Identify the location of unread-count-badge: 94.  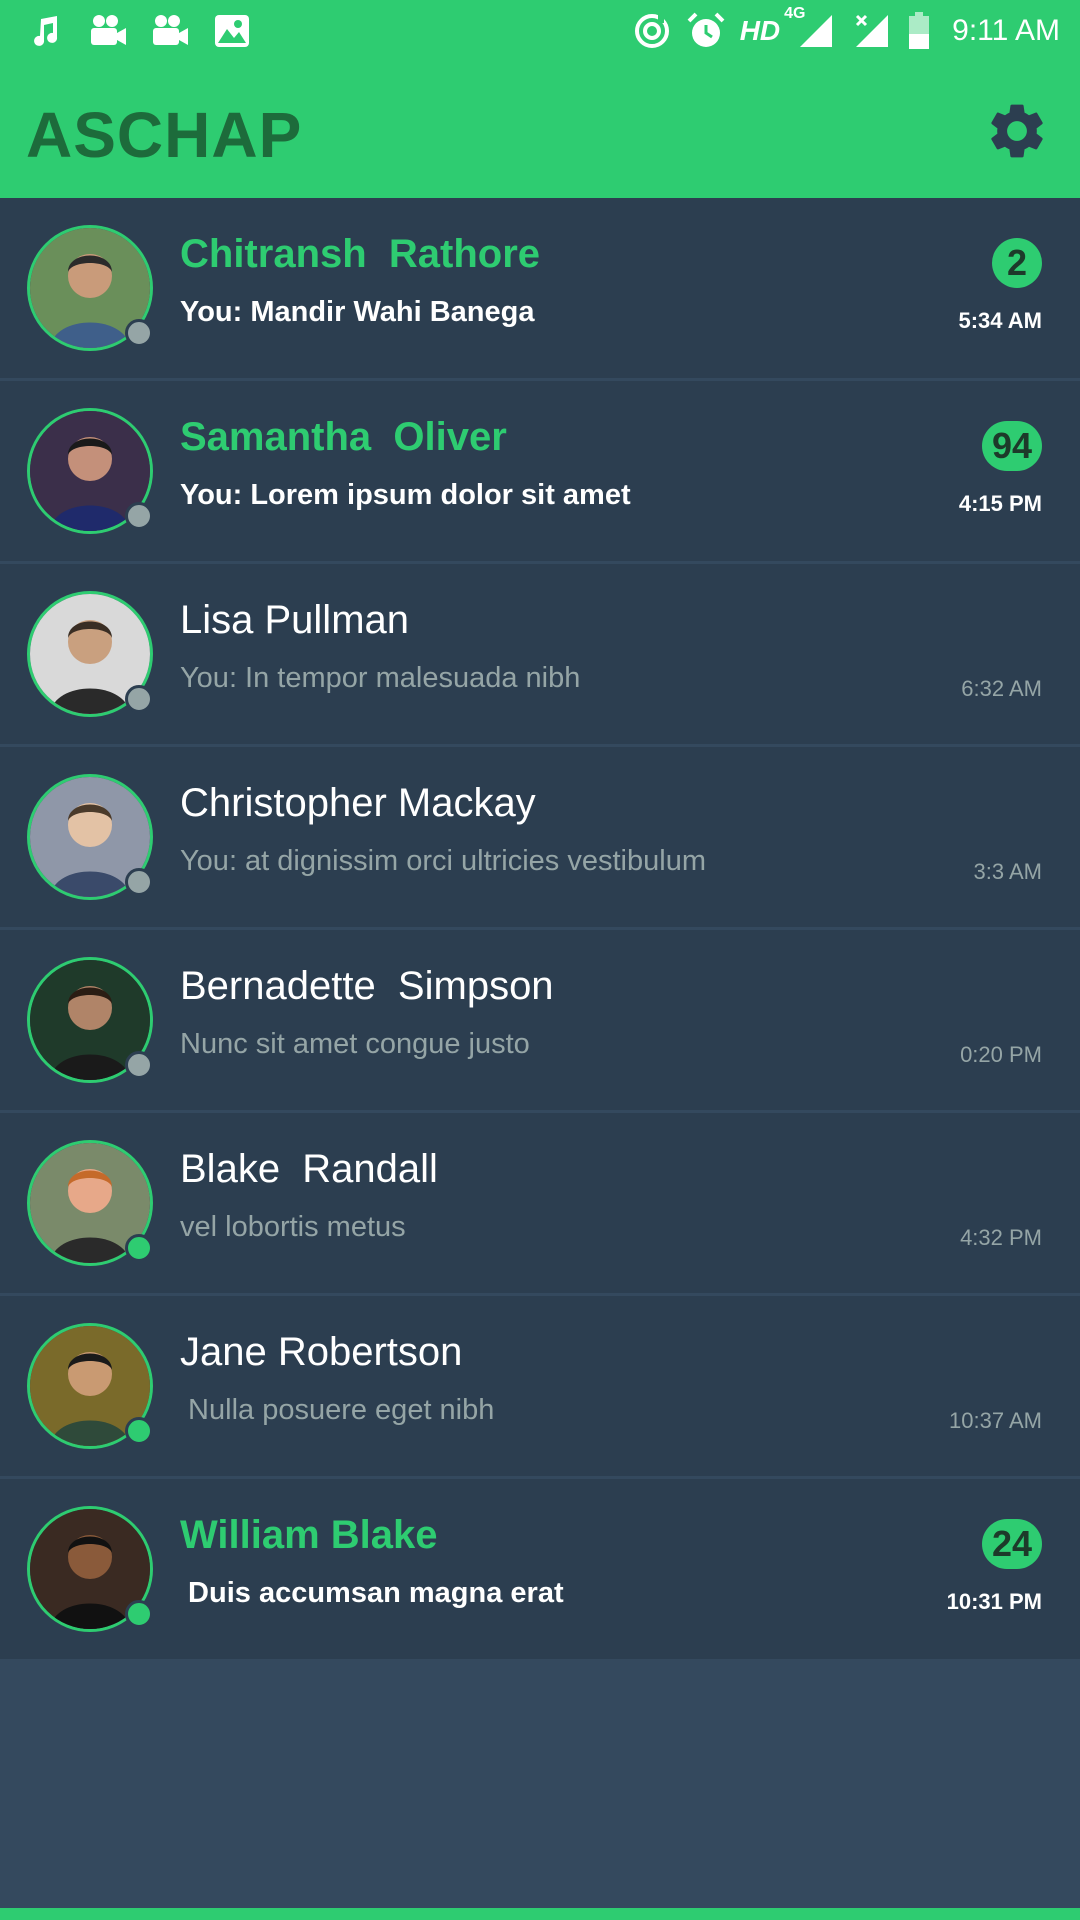
(1011, 446).